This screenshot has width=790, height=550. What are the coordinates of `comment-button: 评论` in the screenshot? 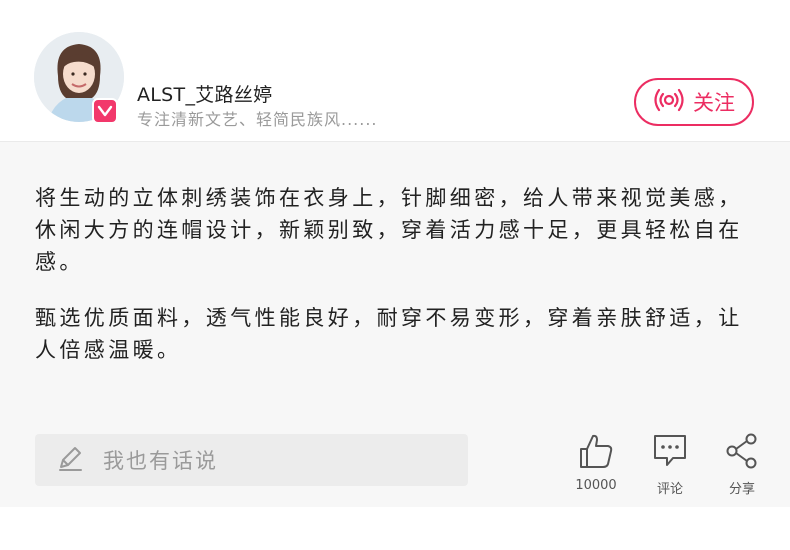 It's located at (670, 464).